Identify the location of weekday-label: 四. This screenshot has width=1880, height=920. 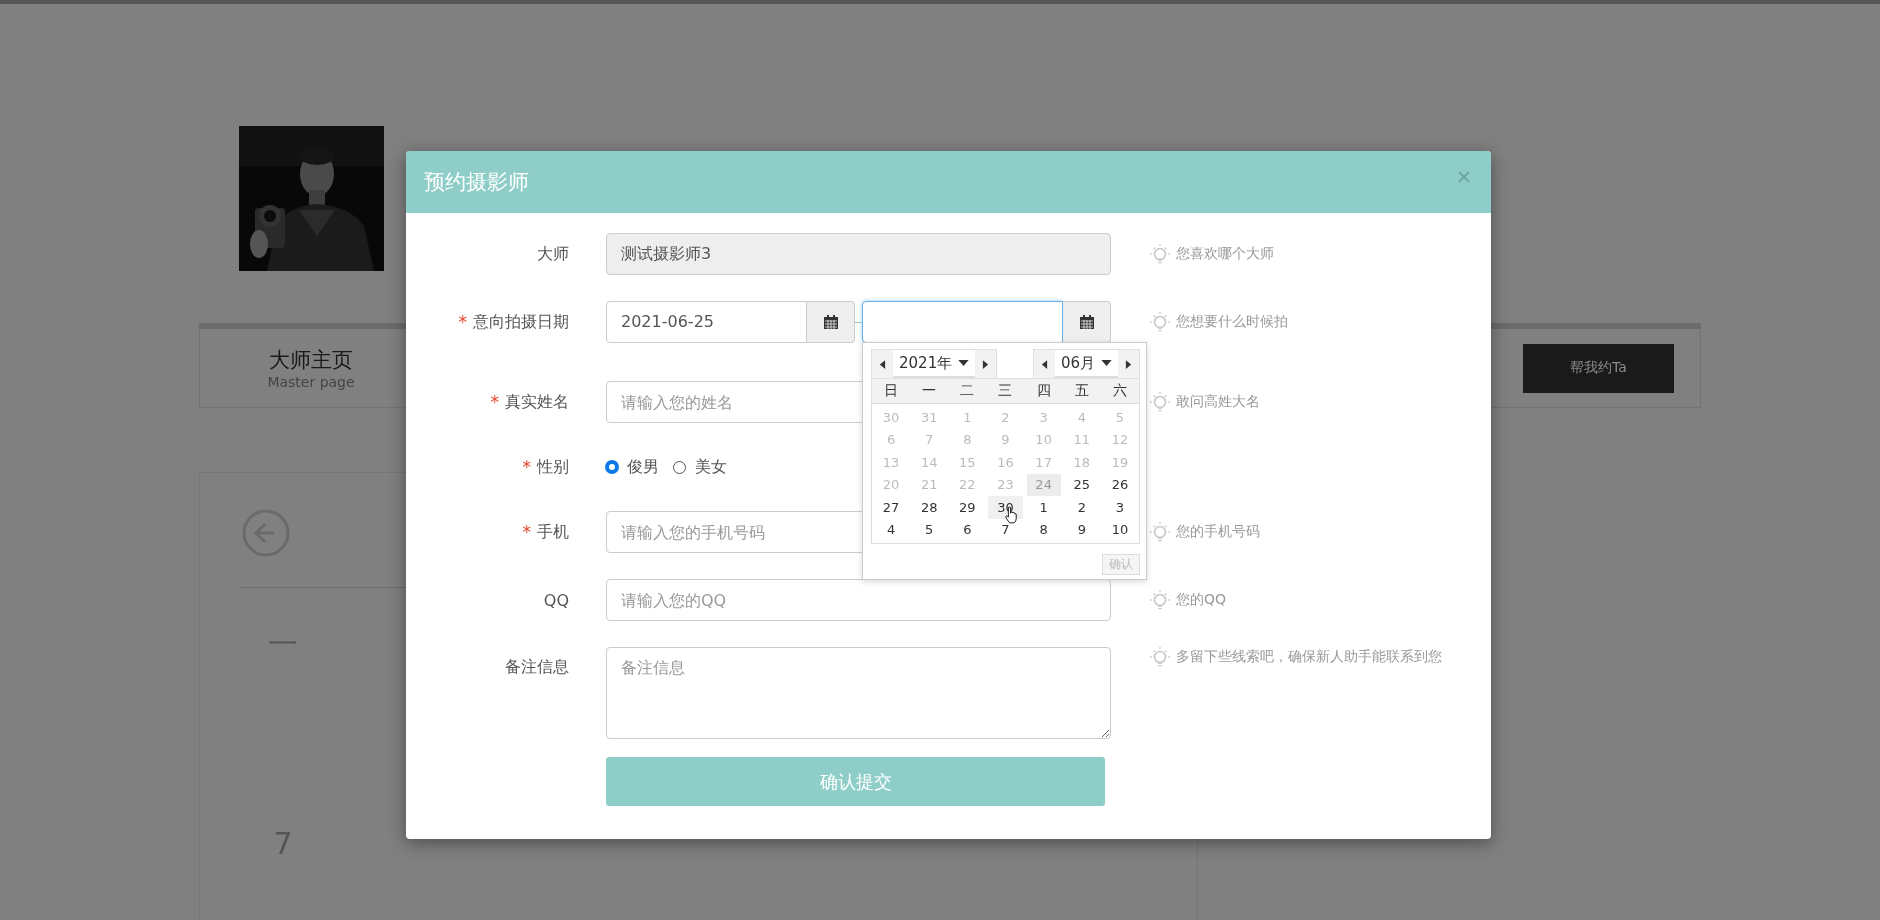
(1043, 391).